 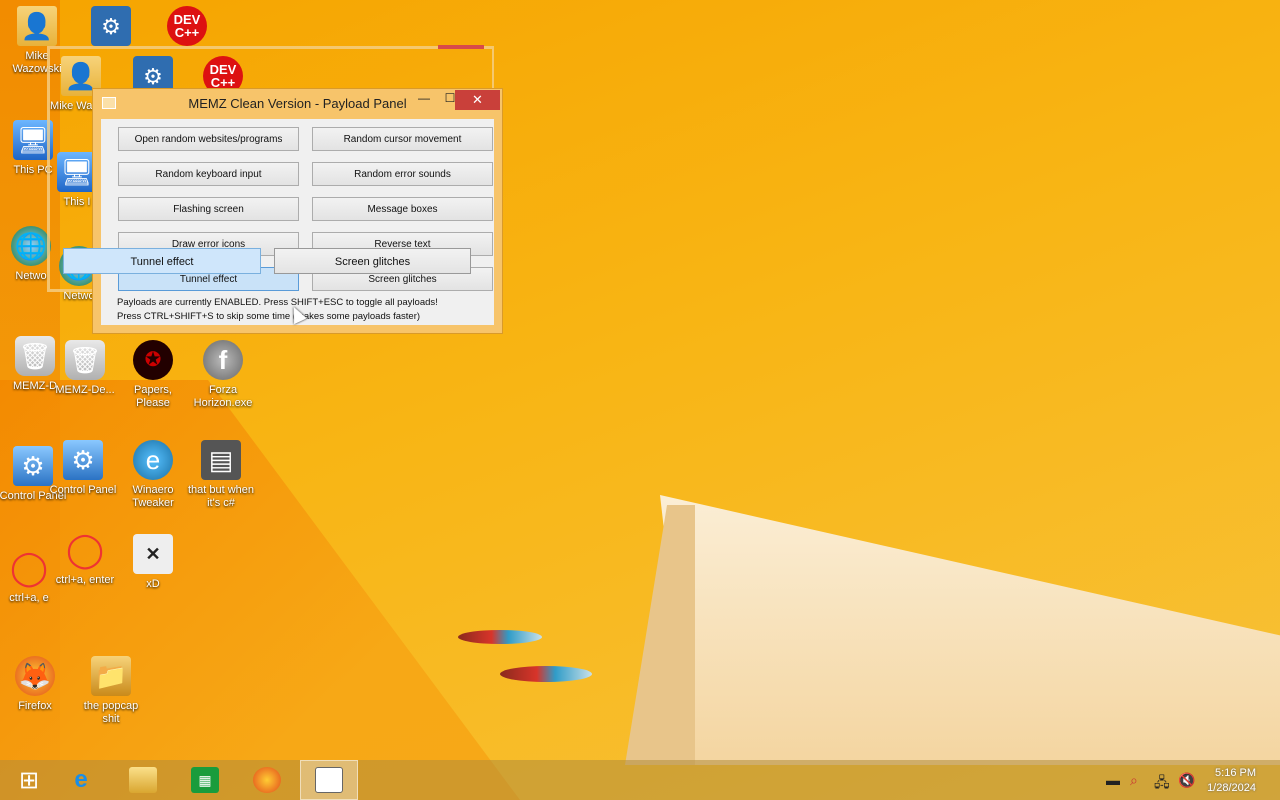 I want to click on open-random-websites-button: Open random websites/programs, so click(x=208, y=139).